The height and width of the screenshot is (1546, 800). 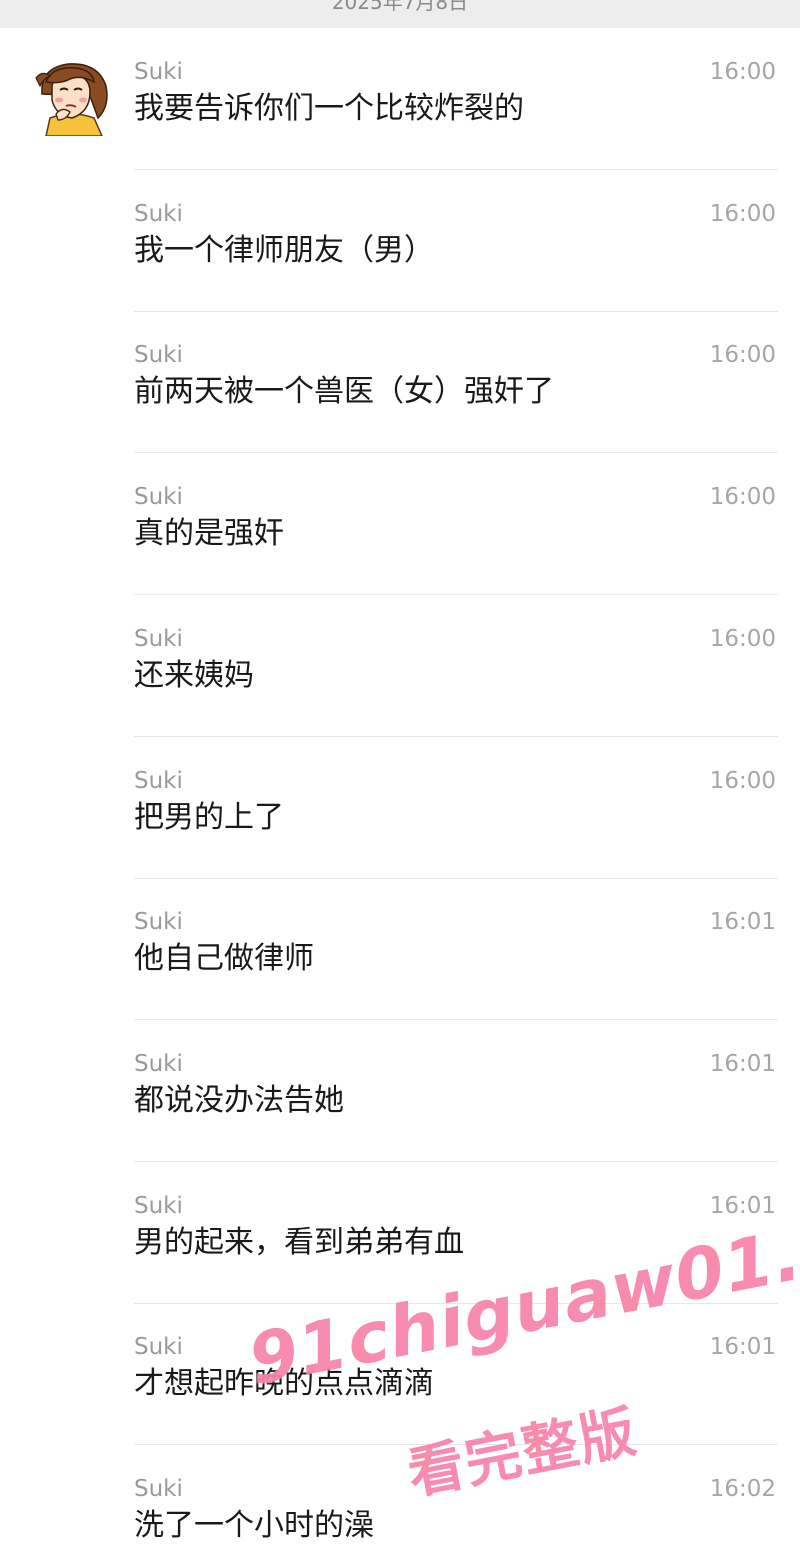 I want to click on message-row: Suki 16:00 把男的上了, so click(x=400, y=837).